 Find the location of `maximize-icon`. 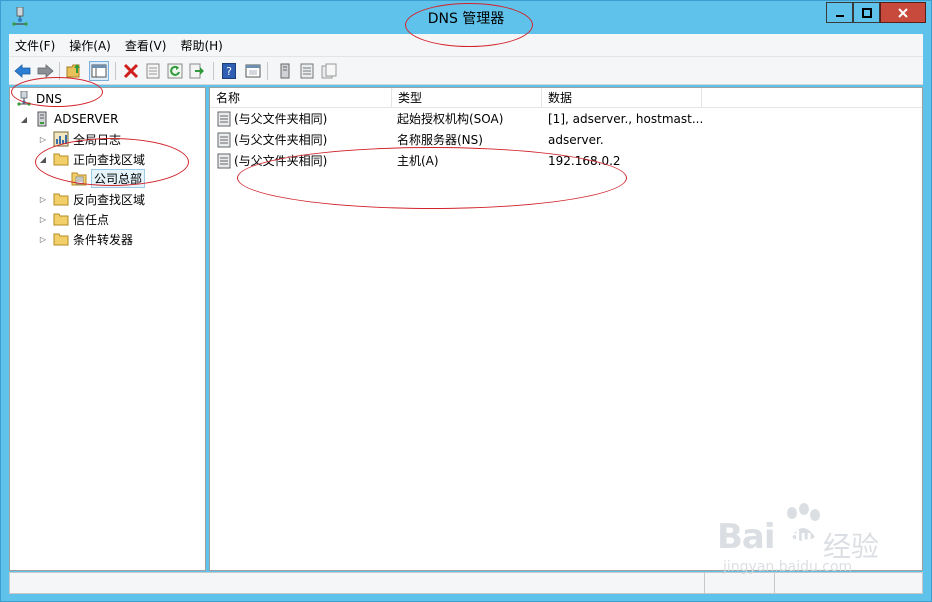

maximize-icon is located at coordinates (866, 12).